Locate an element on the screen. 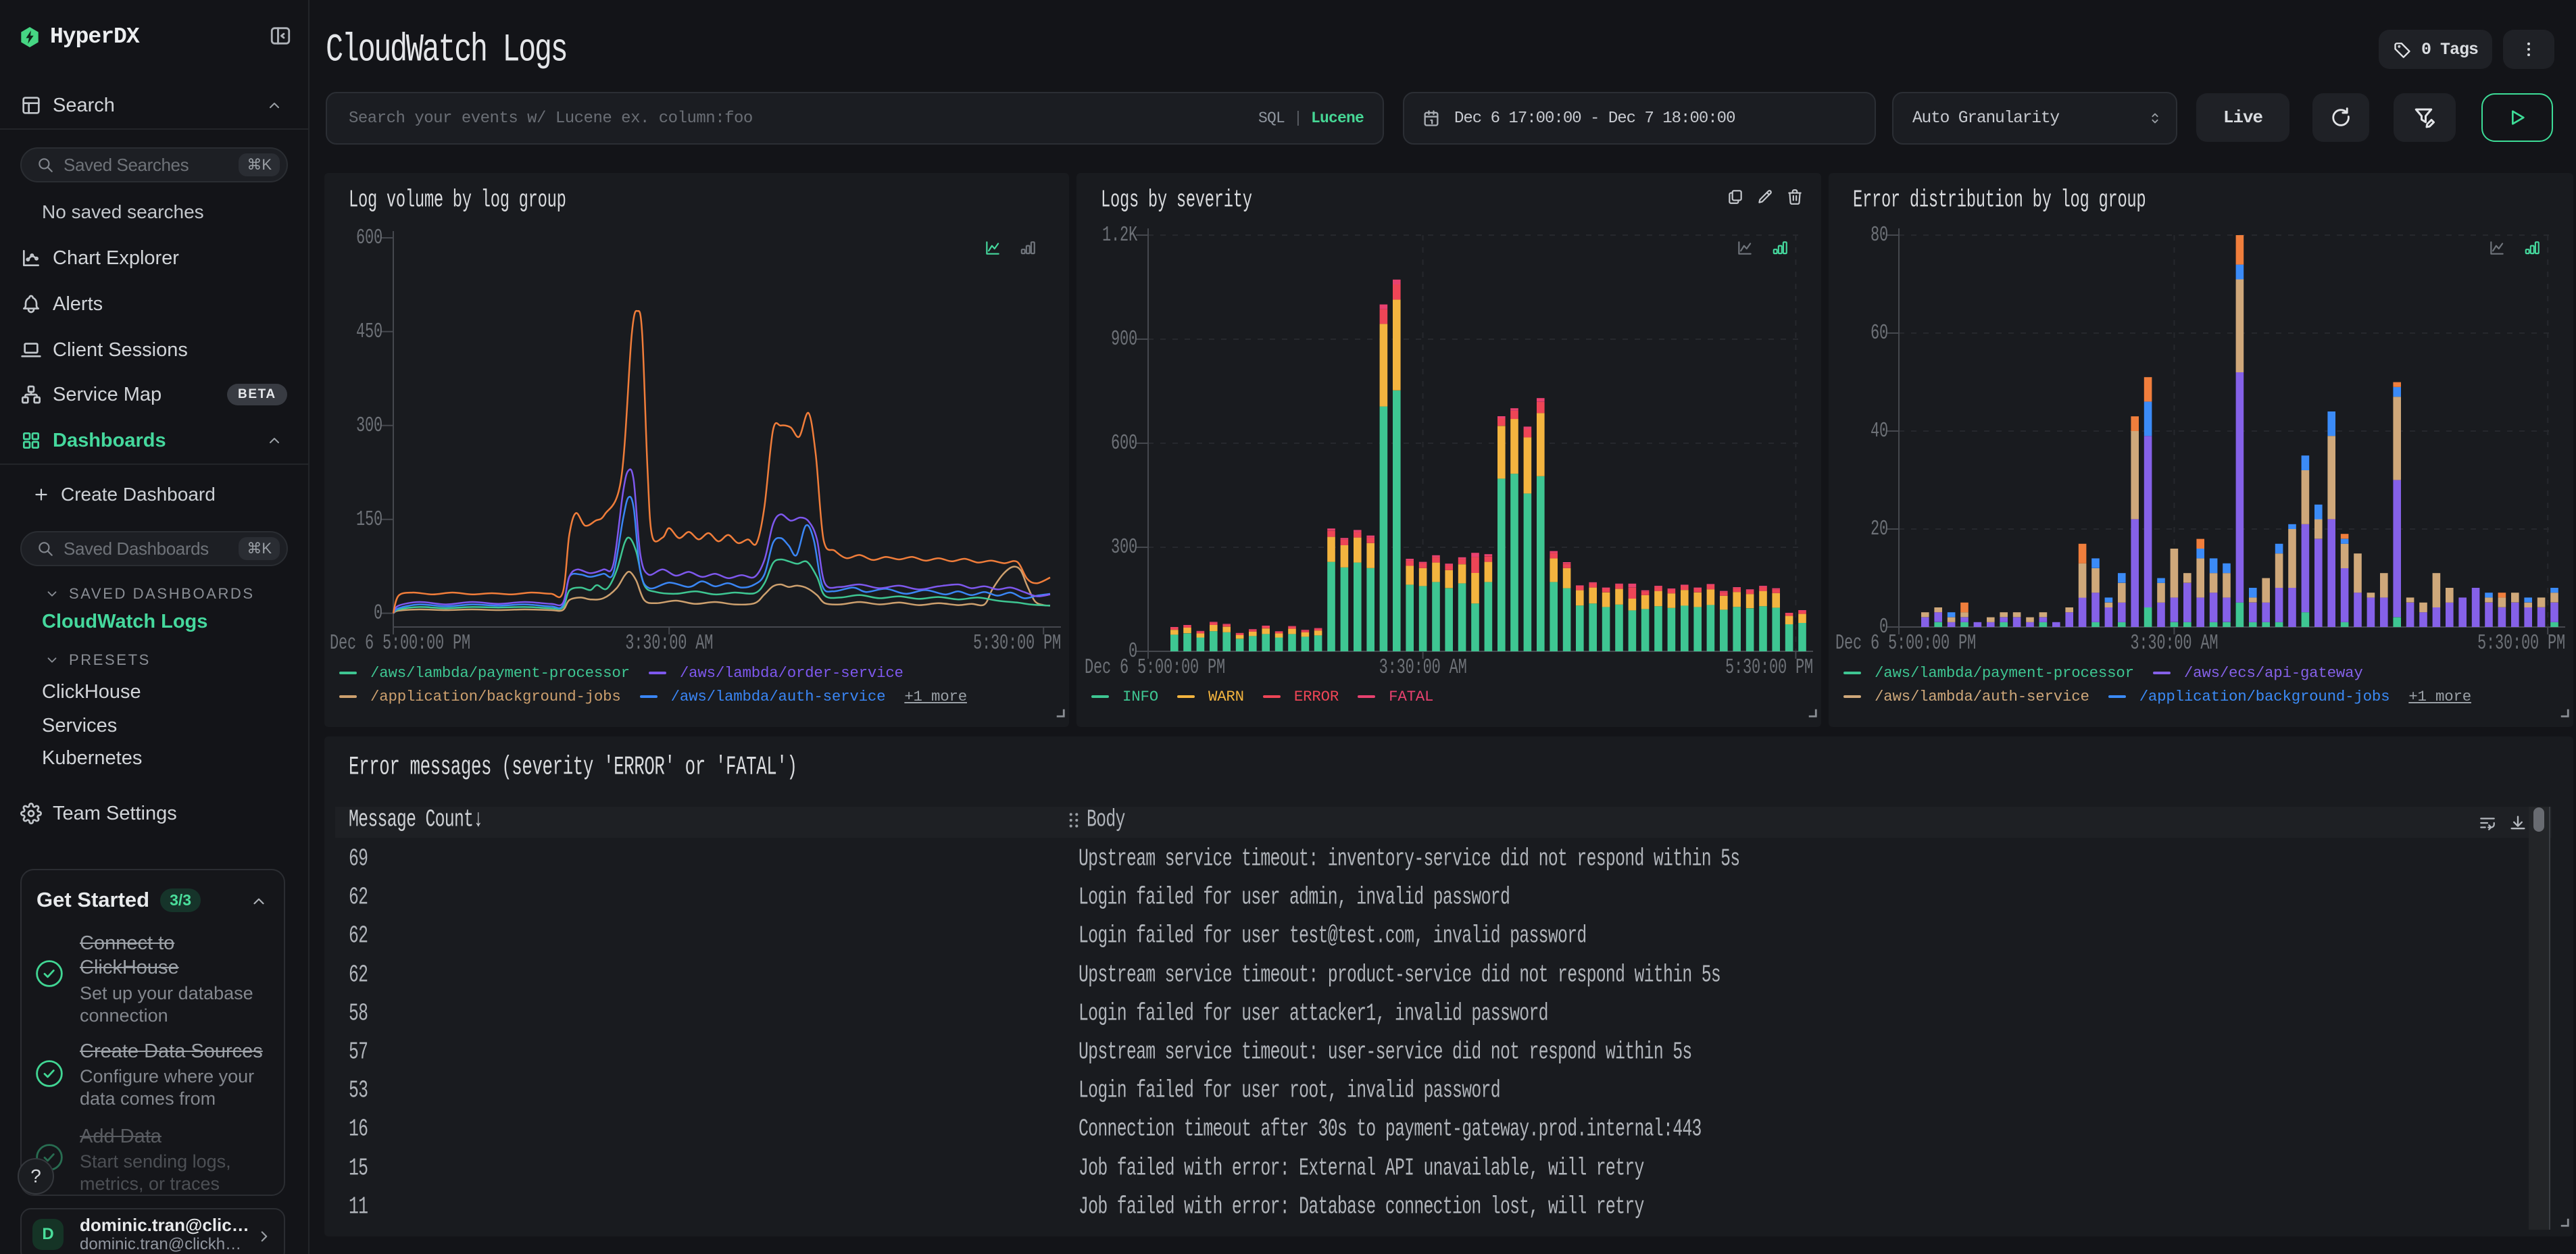 Image resolution: width=2576 pixels, height=1254 pixels. svg-text: 20 is located at coordinates (1880, 529).